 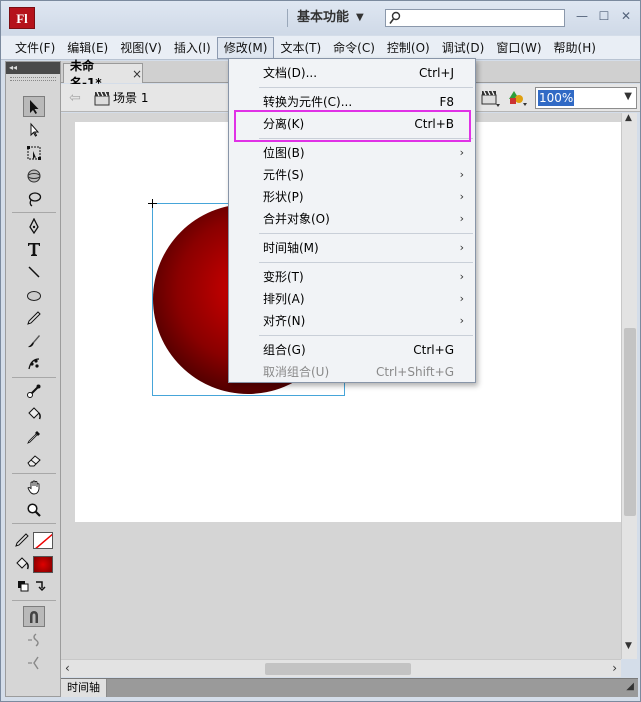 What do you see at coordinates (518, 48) in the screenshot?
I see `menu-window: 窗口(W)` at bounding box center [518, 48].